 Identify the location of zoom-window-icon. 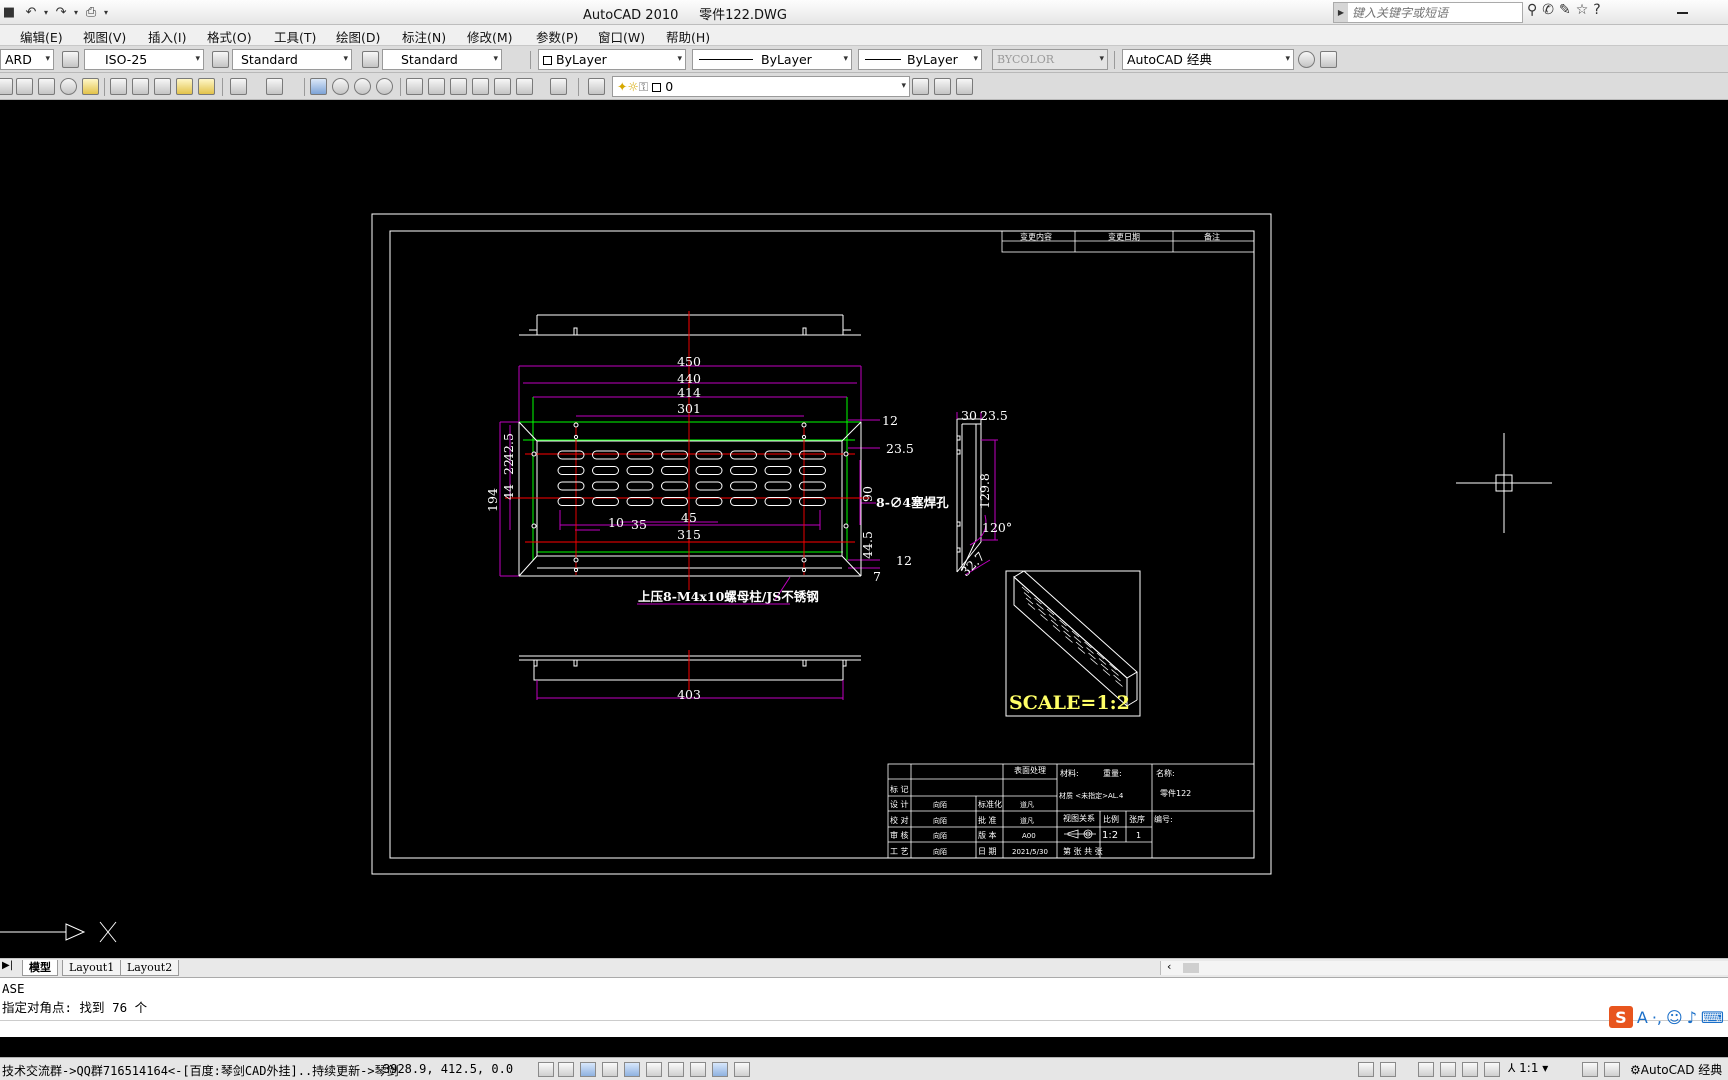
(362, 86).